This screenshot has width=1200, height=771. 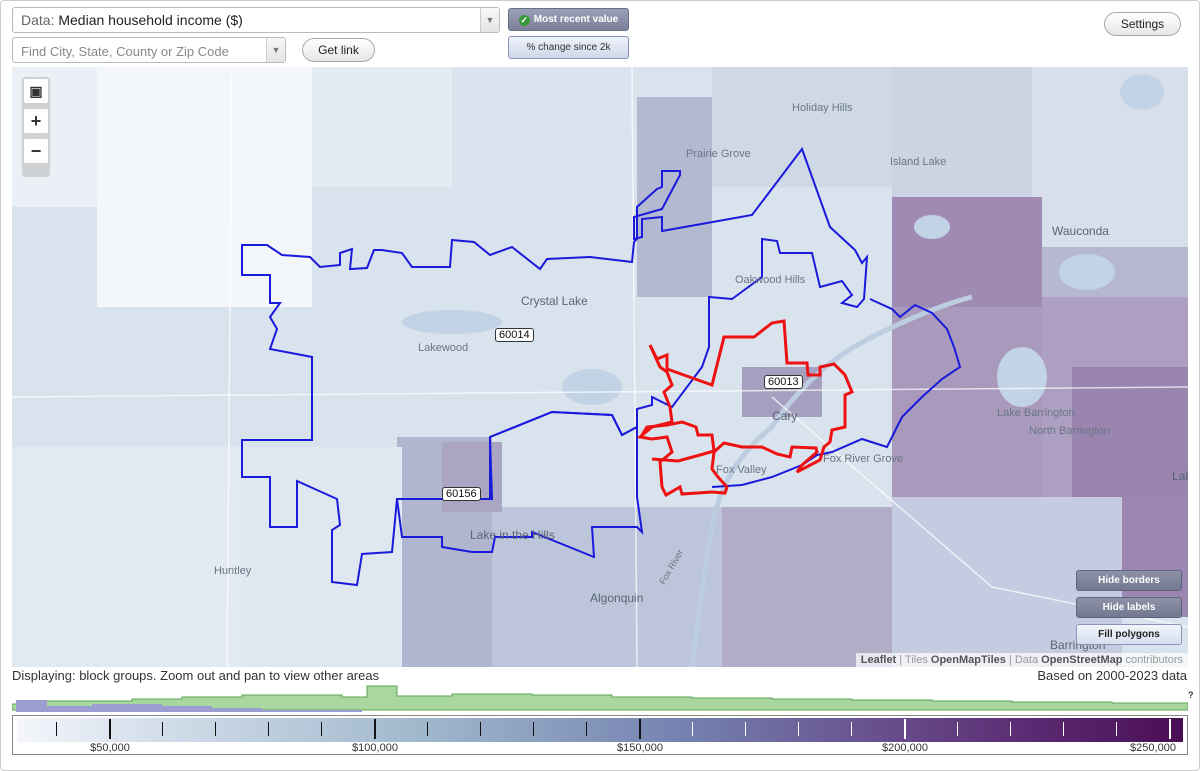 I want to click on place-label: Huntley, so click(x=233, y=571).